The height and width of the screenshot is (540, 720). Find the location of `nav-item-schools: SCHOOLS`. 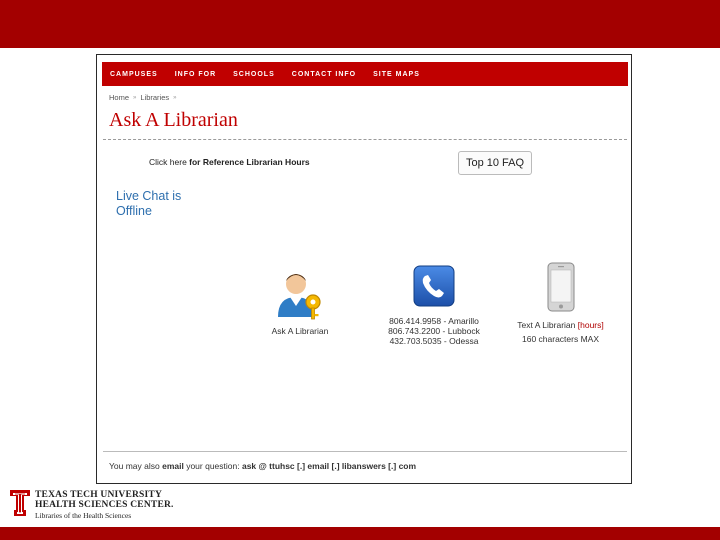

nav-item-schools: SCHOOLS is located at coordinates (254, 74).